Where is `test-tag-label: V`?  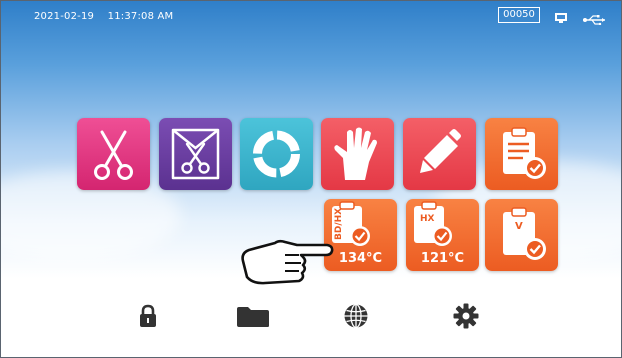 test-tag-label: V is located at coordinates (519, 226).